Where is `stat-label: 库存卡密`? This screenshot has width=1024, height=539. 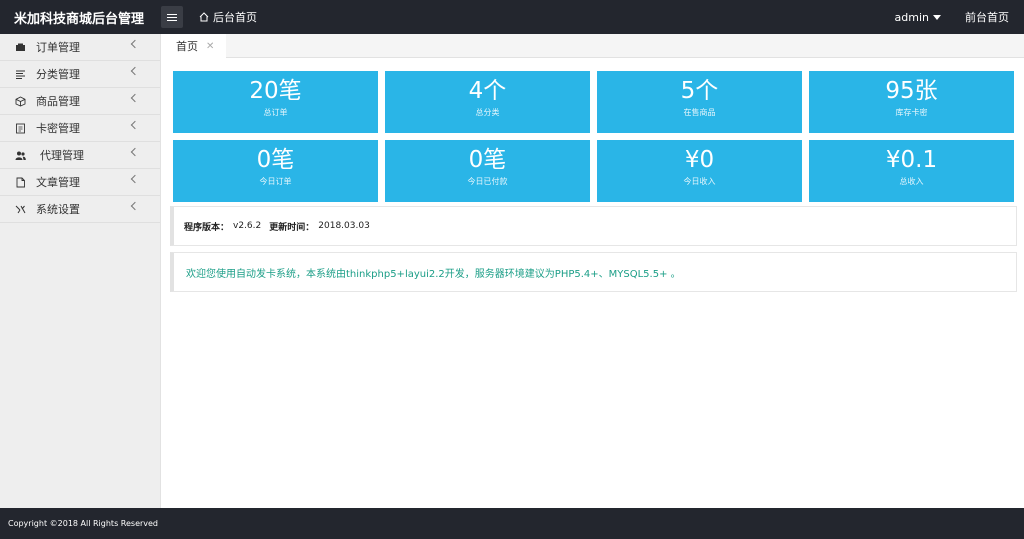
stat-label: 库存卡密 is located at coordinates (911, 112).